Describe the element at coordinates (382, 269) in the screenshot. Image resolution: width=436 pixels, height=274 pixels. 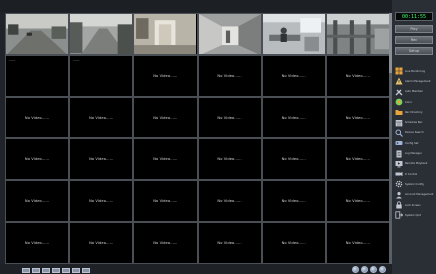
I see `volume-button` at that location.